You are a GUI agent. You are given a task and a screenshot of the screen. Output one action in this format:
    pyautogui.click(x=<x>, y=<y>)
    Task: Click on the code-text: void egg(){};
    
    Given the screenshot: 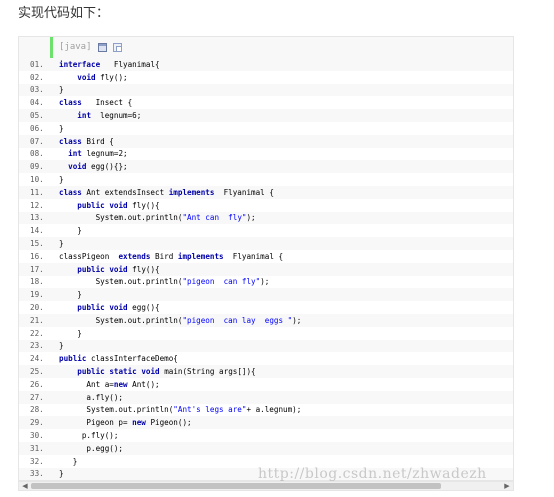 What is the action you would take?
    pyautogui.click(x=98, y=167)
    